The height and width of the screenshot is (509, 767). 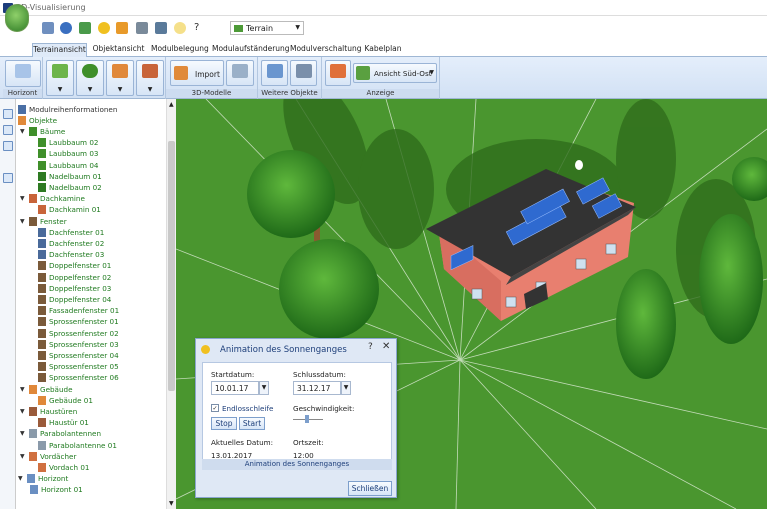 I want to click on close-button: Schließen, so click(x=370, y=488).